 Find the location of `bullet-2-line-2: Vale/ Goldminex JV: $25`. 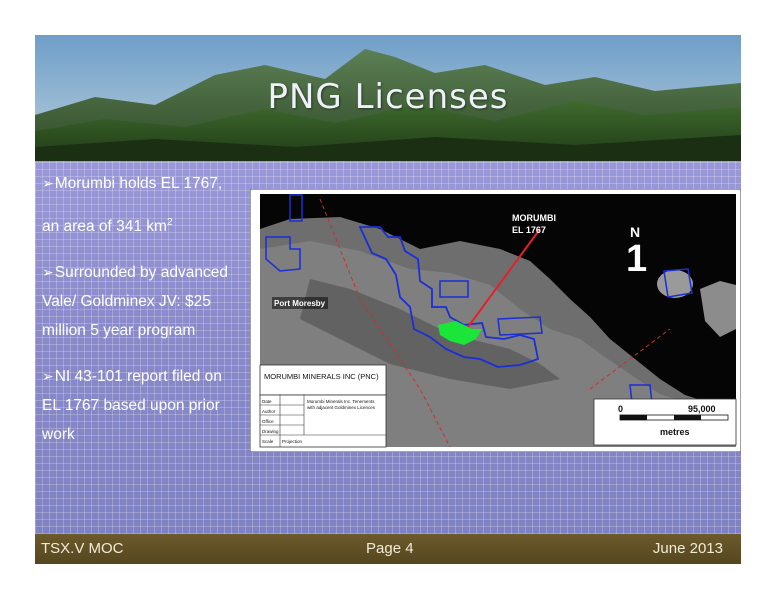

bullet-2-line-2: Vale/ Goldminex JV: $25 is located at coordinates (126, 301).